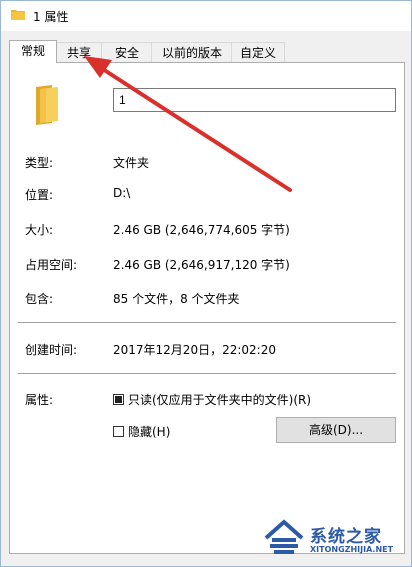 The width and height of the screenshot is (412, 567). I want to click on hidden-checkbox: 隐藏(H), so click(141, 431).